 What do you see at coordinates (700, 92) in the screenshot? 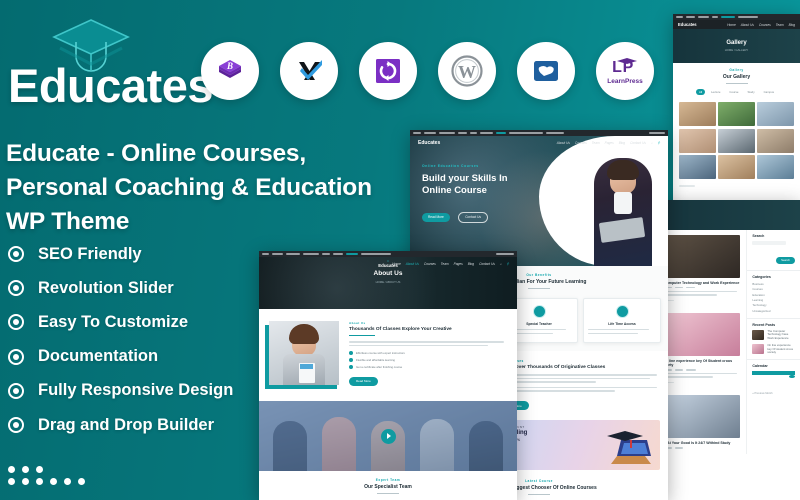
I see `filter-all: All` at bounding box center [700, 92].